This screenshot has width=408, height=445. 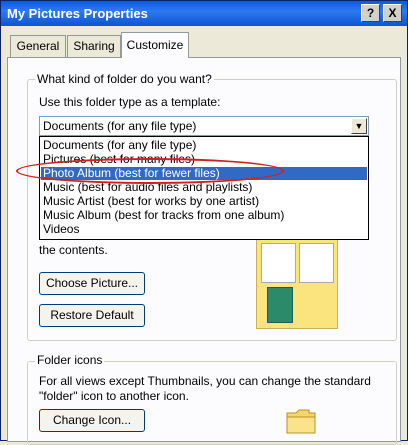 What do you see at coordinates (370, 13) in the screenshot?
I see `help-button: ?` at bounding box center [370, 13].